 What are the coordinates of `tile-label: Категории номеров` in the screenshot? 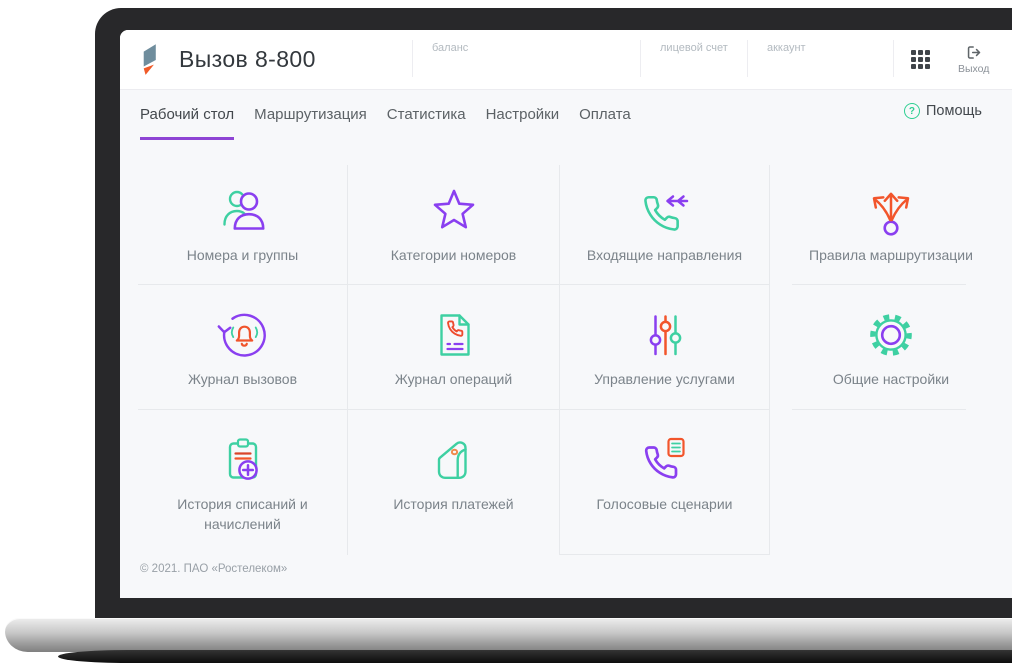 It's located at (453, 255).